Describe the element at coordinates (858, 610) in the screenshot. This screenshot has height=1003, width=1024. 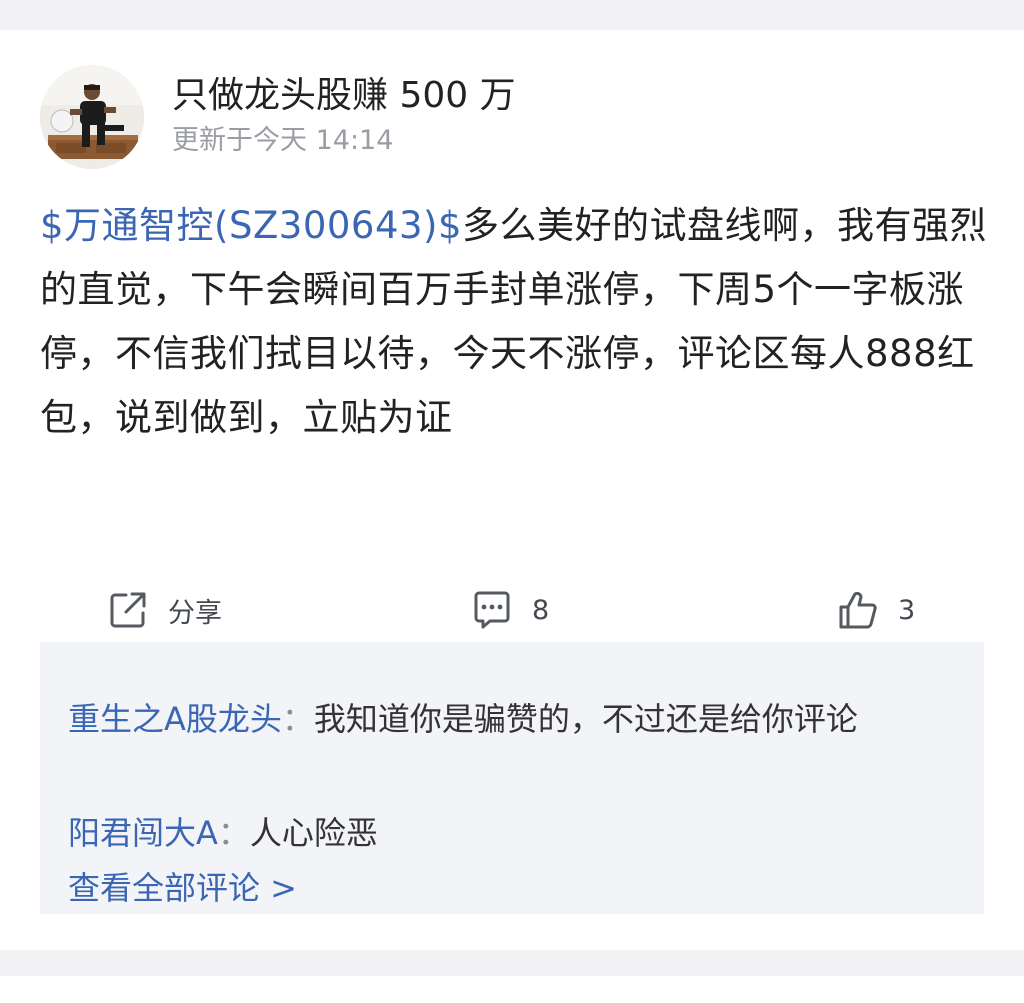
I see `thumbs-up-icon` at that location.